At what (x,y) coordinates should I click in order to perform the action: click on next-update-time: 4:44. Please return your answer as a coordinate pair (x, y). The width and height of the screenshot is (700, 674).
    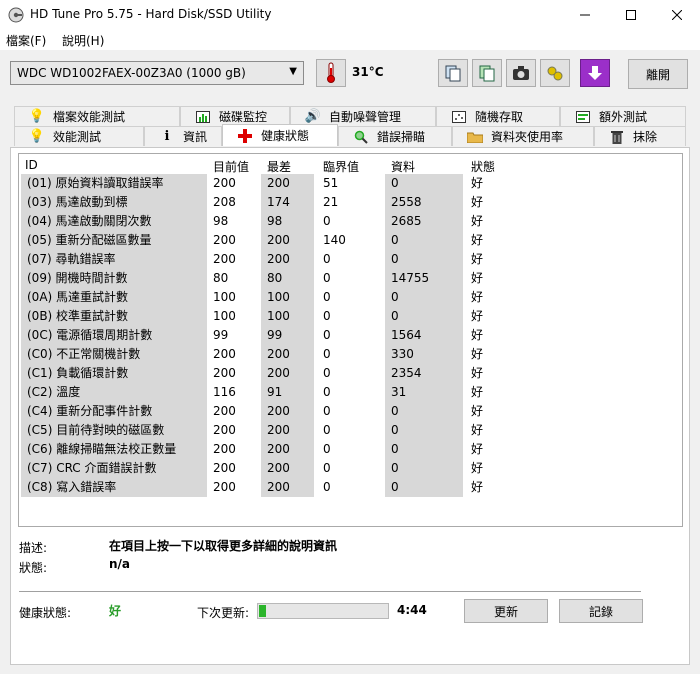
    Looking at the image, I should click on (412, 610).